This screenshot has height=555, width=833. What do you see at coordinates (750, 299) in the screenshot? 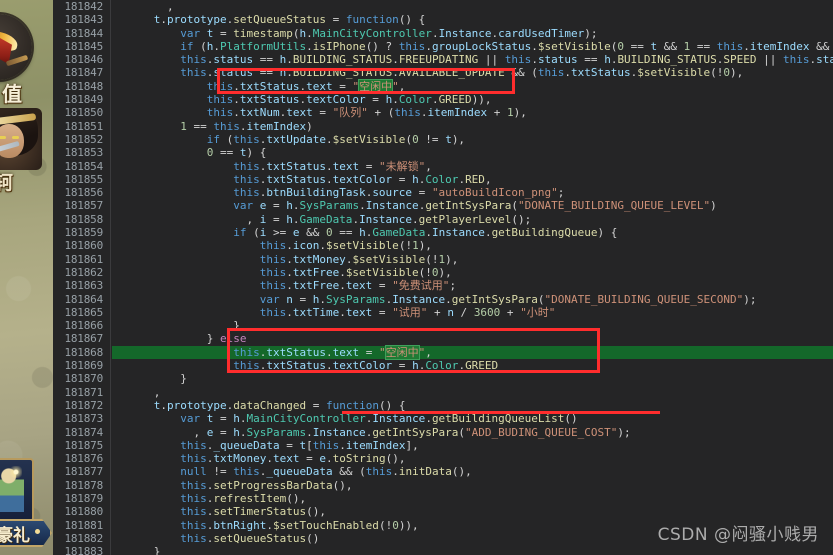
I see `code-token: );` at bounding box center [750, 299].